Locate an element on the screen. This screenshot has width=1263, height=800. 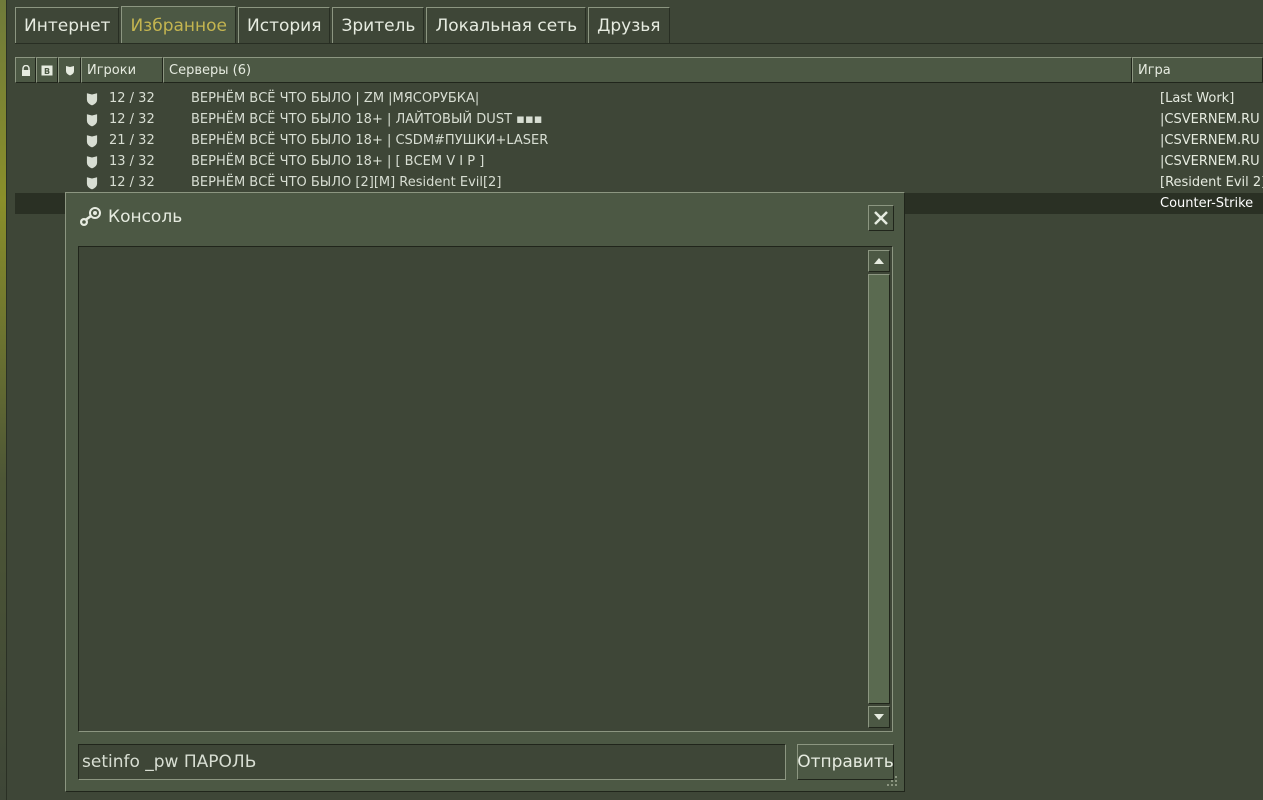
server-name: ВЕРНЁМ ВСЁ ЧТО БЫЛО | ZM |МЯСОРУБКА| is located at coordinates (335, 98).